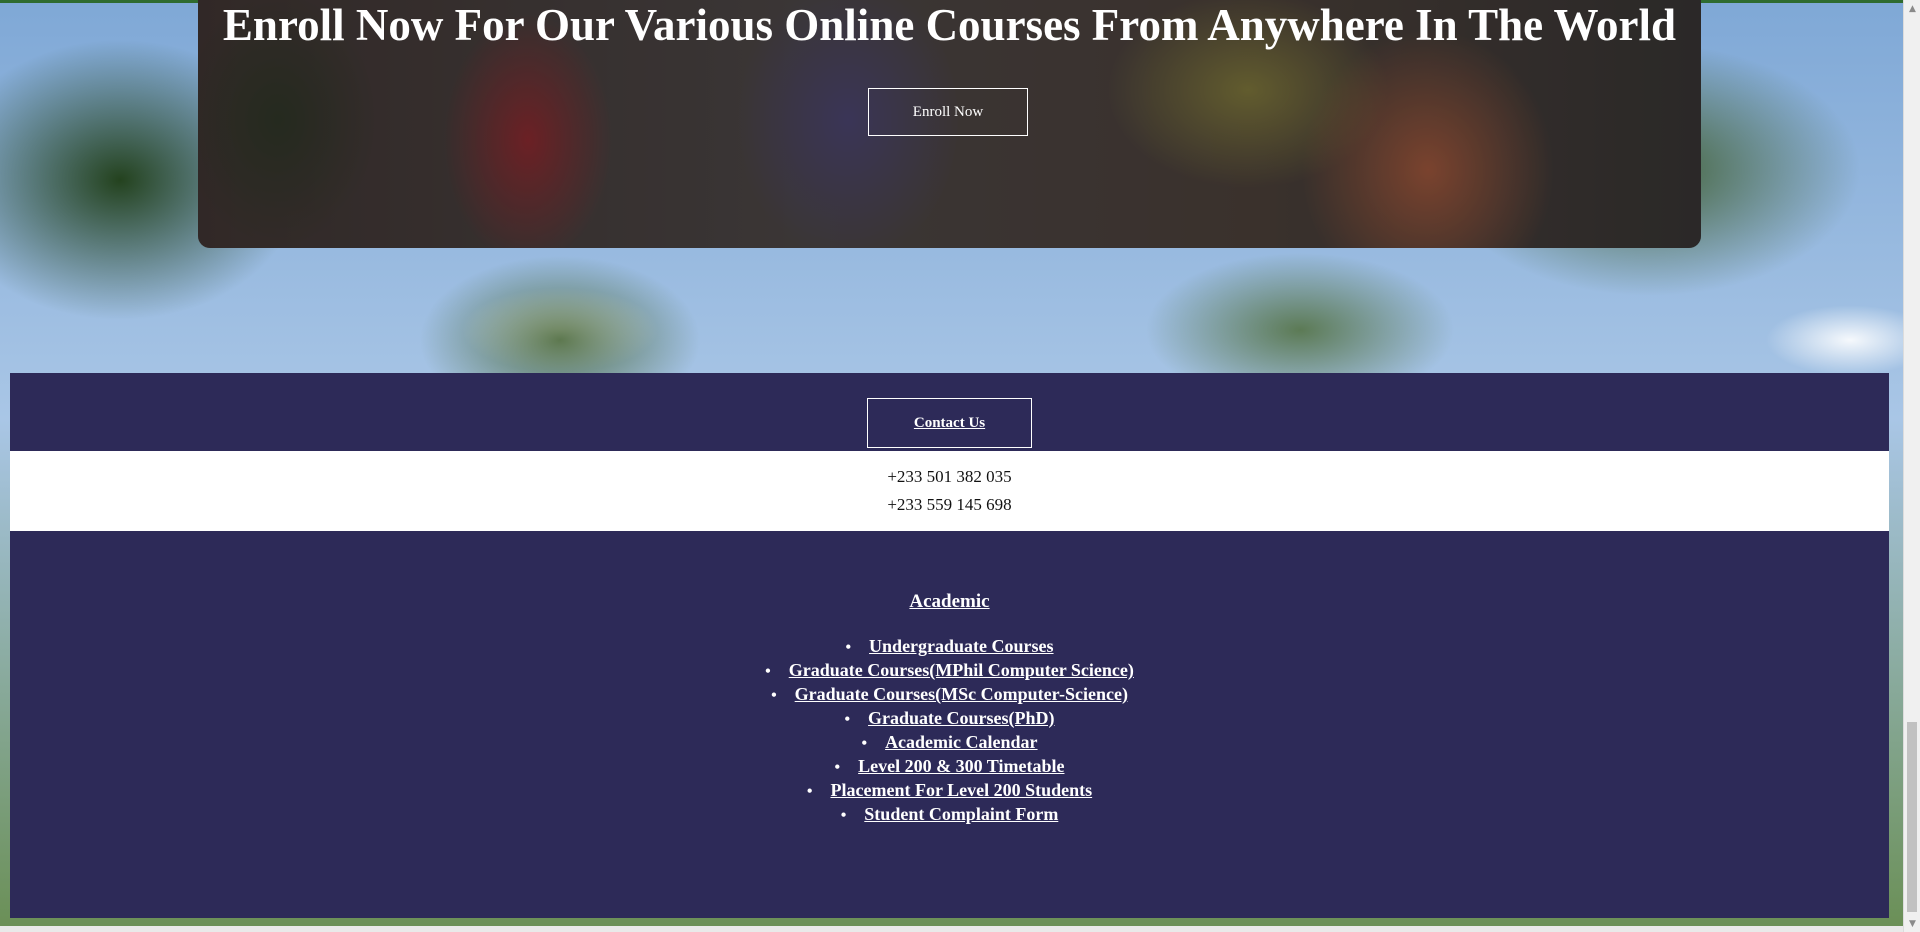  What do you see at coordinates (961, 814) in the screenshot?
I see `link-complaint-form: Student Complaint Form` at bounding box center [961, 814].